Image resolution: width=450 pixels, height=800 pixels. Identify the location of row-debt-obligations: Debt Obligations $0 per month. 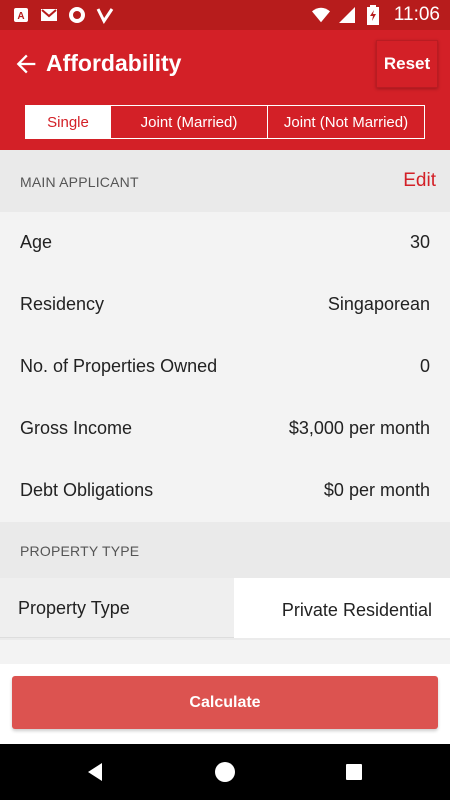
(225, 491).